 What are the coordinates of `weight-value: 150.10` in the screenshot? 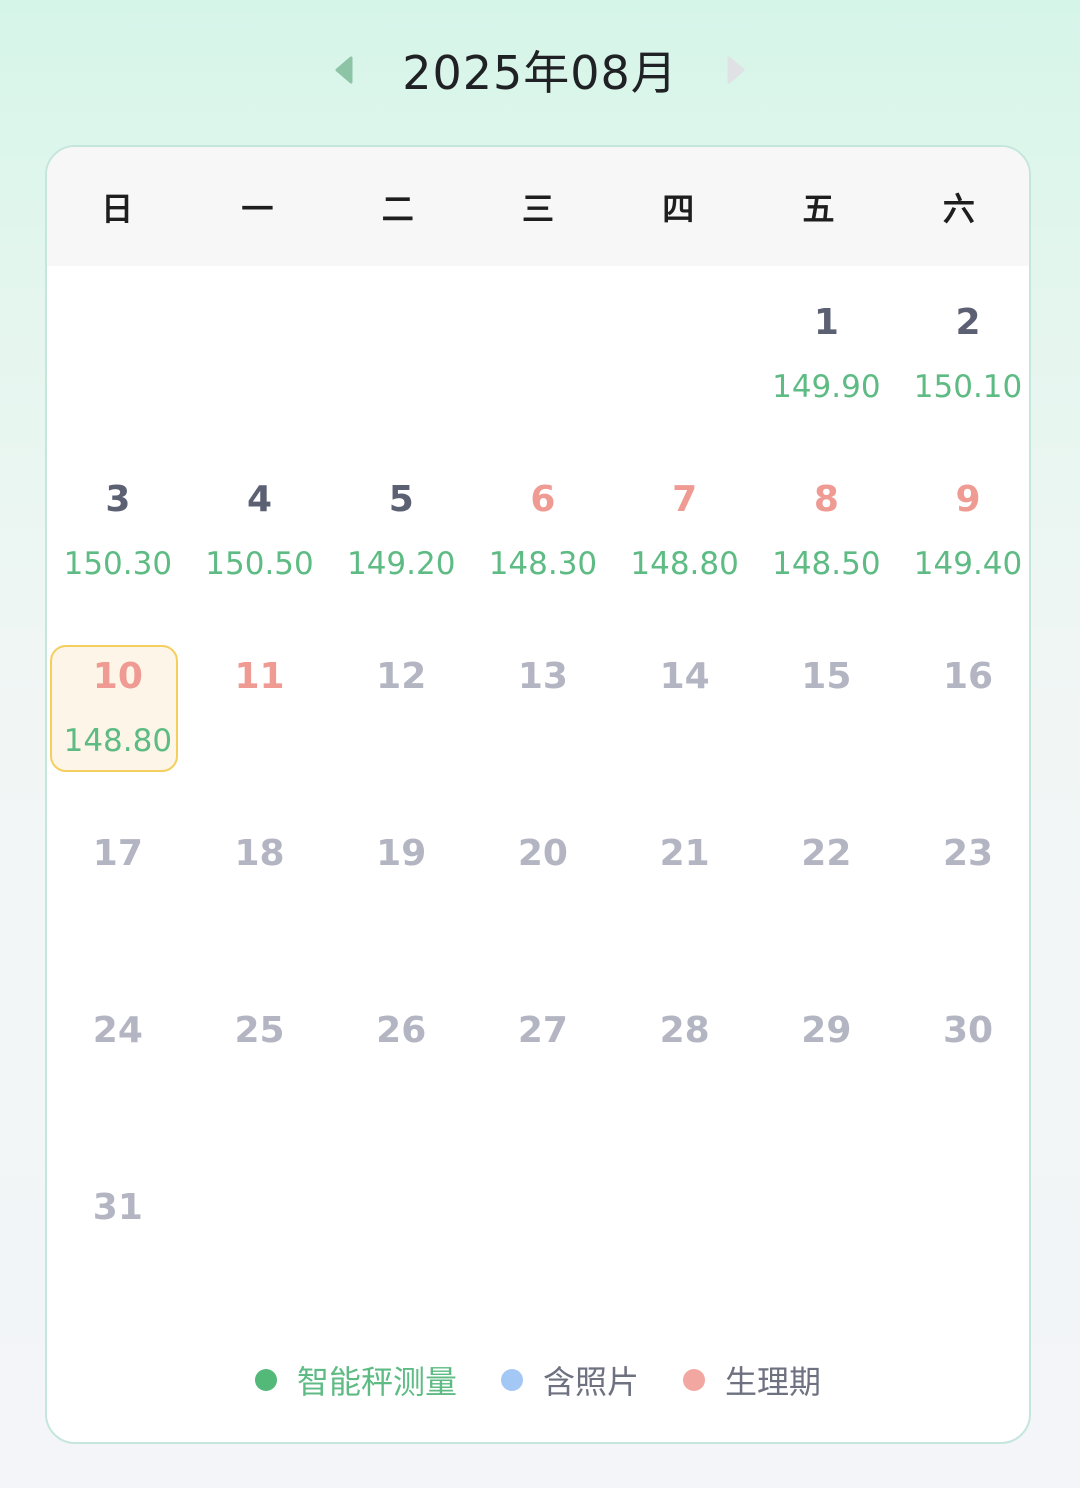 It's located at (968, 387).